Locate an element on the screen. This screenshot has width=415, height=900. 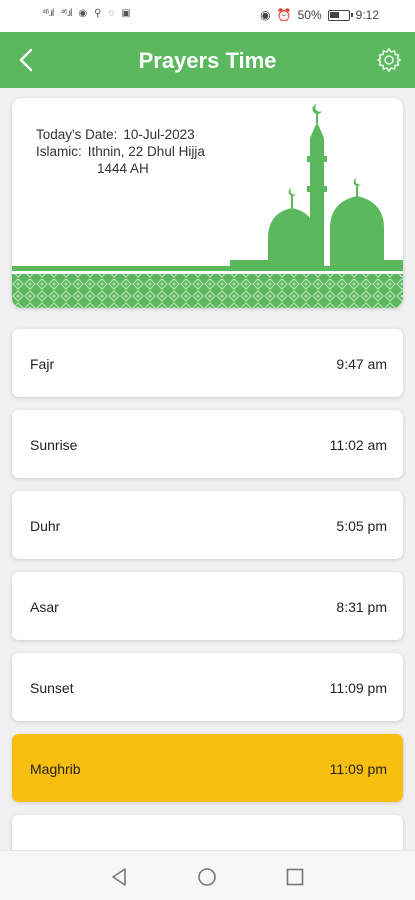
prayer-name: Maghrib is located at coordinates (55, 769).